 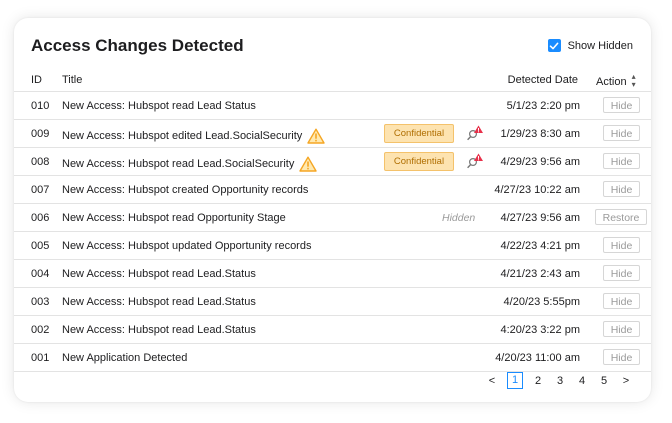 What do you see at coordinates (540, 162) in the screenshot?
I see `row-detected-date: 4/29/23 9:56 am` at bounding box center [540, 162].